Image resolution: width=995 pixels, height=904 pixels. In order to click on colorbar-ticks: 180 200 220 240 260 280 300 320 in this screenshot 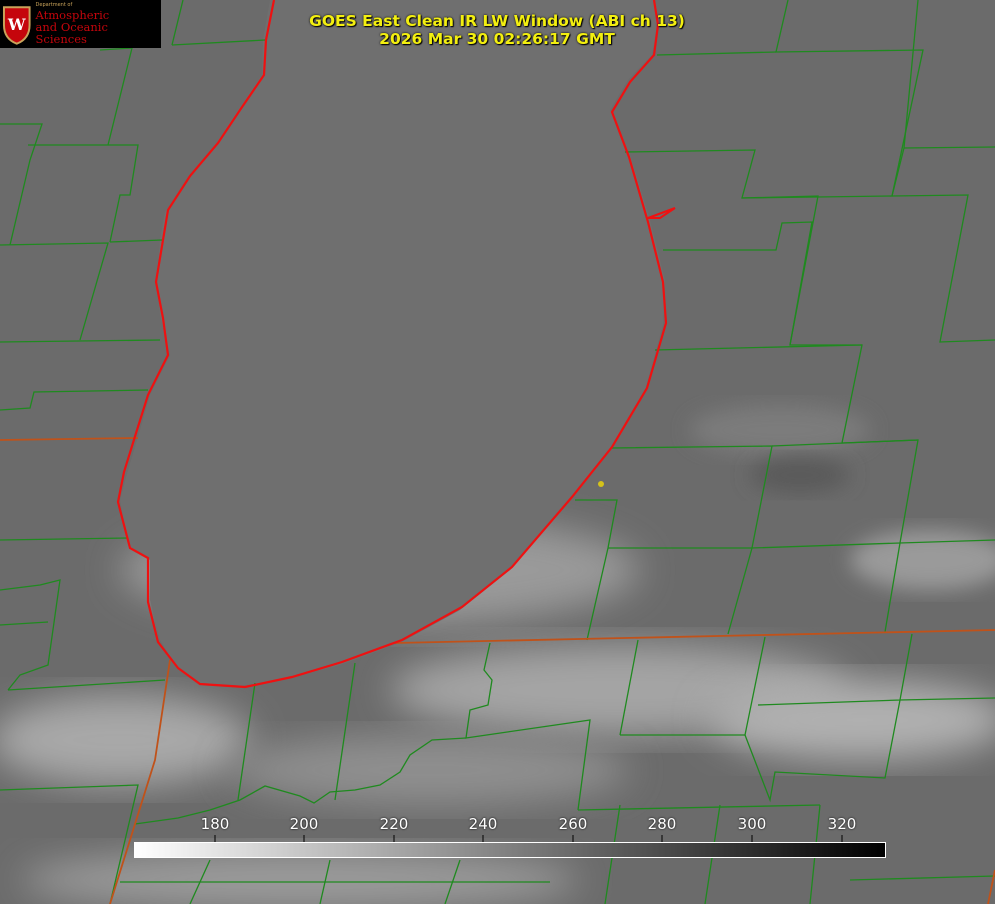, I will do `click(497, 825)`.